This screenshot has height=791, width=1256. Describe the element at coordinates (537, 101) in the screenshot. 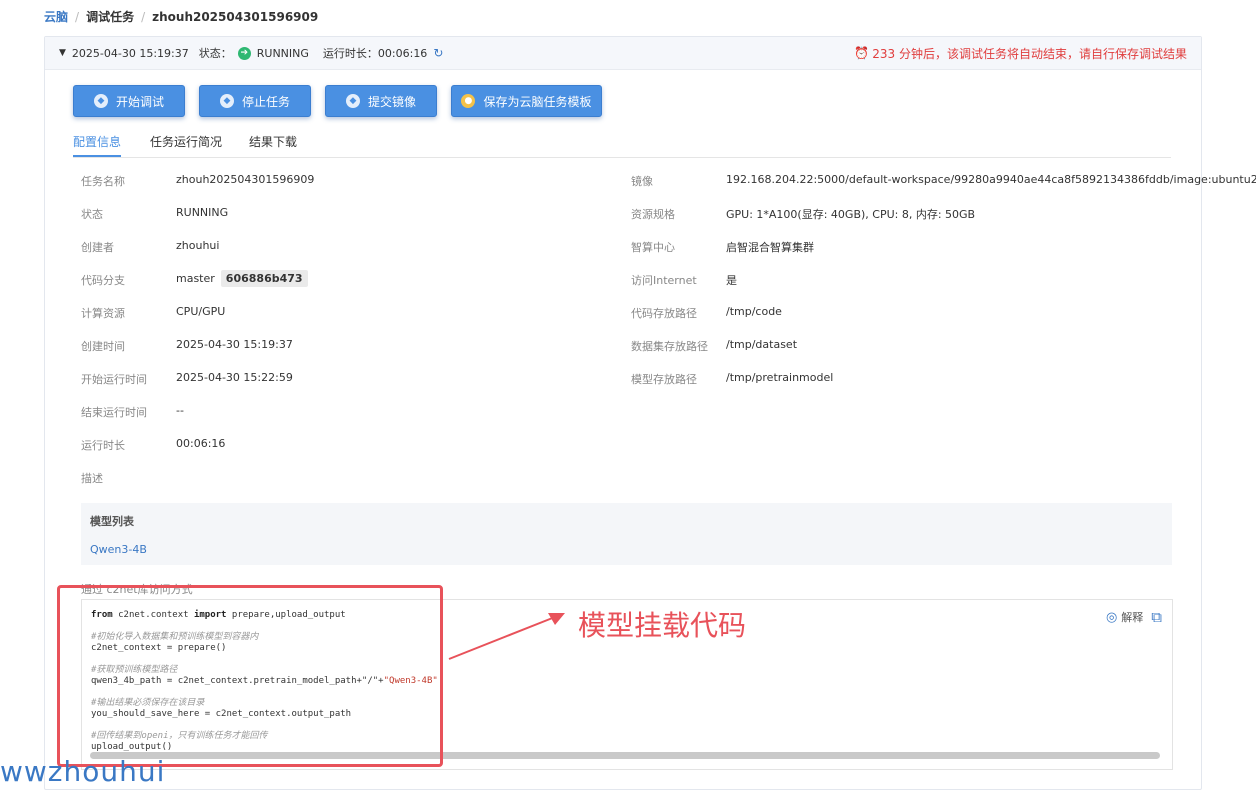

I see `save-template-label: 保存为云脑任务模板` at that location.